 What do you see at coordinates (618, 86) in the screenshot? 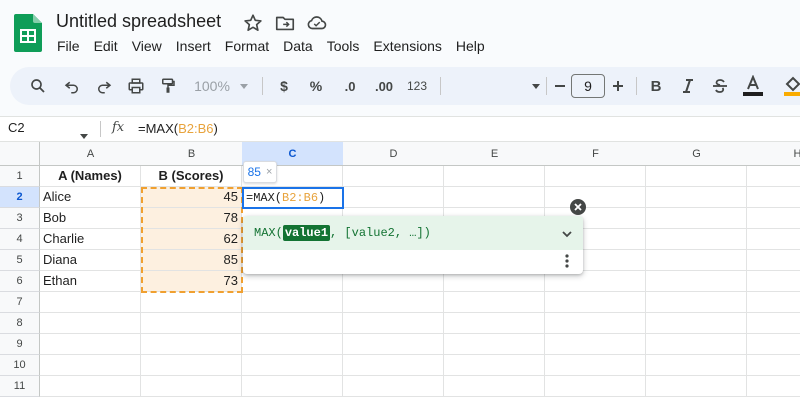
I see `increase-font-size-icon` at bounding box center [618, 86].